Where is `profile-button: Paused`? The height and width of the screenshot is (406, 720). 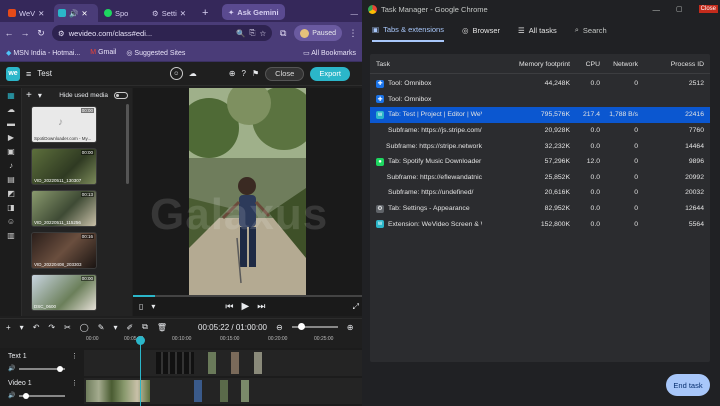
profile-button: Paused is located at coordinates (318, 33).